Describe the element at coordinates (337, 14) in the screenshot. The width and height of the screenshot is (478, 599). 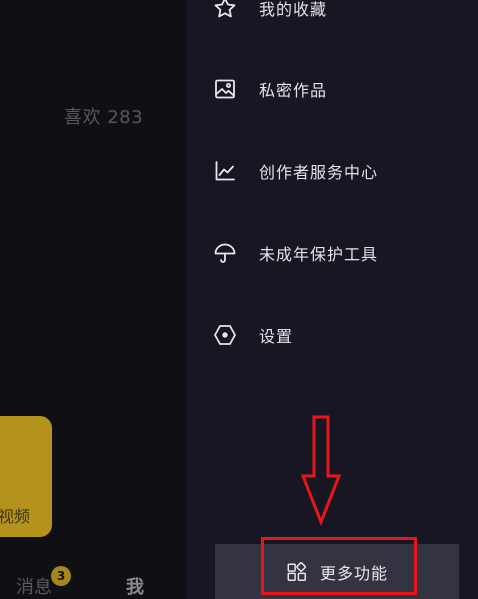
I see `menu-item-favorites: 我的收藏` at that location.